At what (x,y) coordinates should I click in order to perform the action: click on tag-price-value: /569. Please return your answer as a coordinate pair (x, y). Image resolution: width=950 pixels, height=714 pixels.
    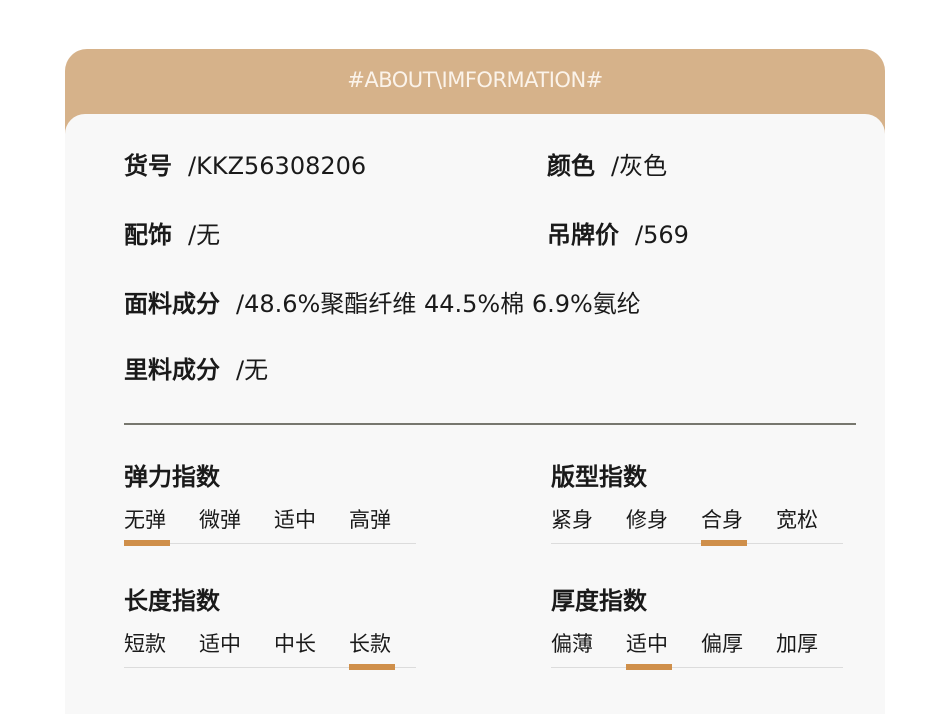
    Looking at the image, I should click on (662, 235).